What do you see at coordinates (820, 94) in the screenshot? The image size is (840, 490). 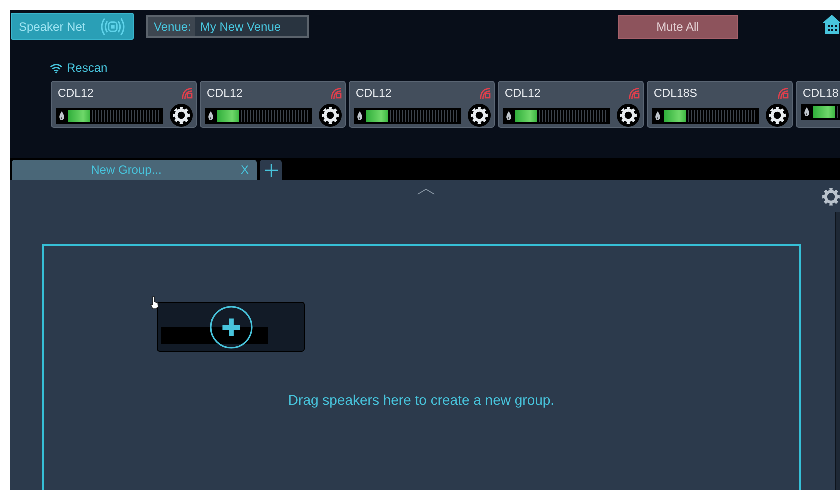 I see `speaker-name: CDL18` at bounding box center [820, 94].